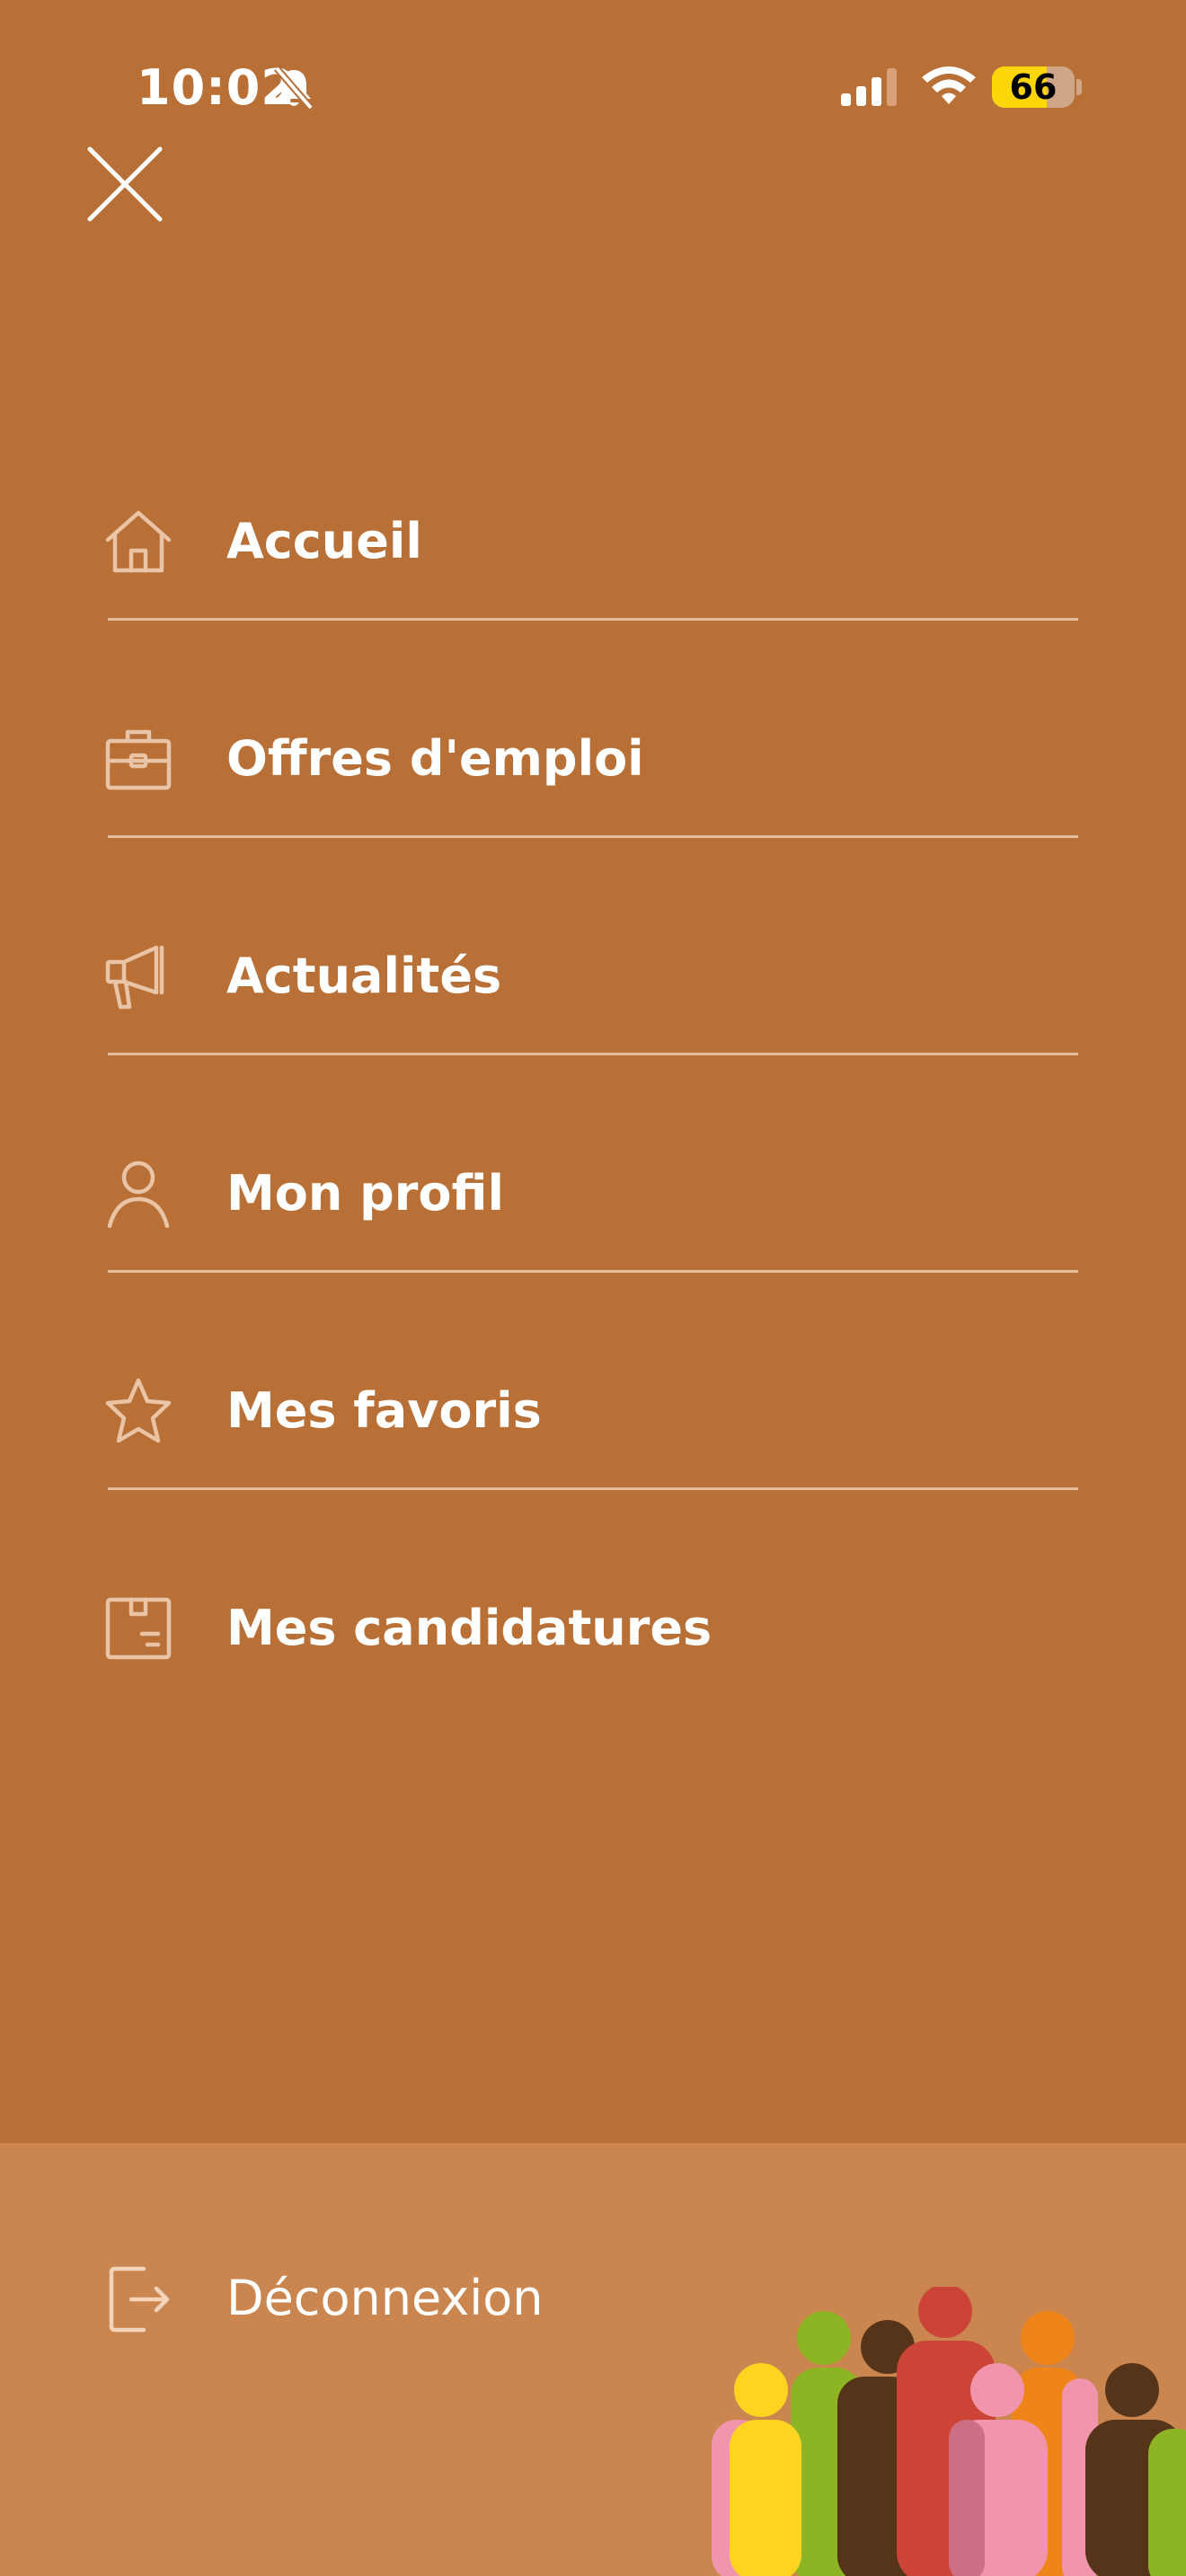  What do you see at coordinates (593, 67) in the screenshot?
I see `status-bar: 10:02 66` at bounding box center [593, 67].